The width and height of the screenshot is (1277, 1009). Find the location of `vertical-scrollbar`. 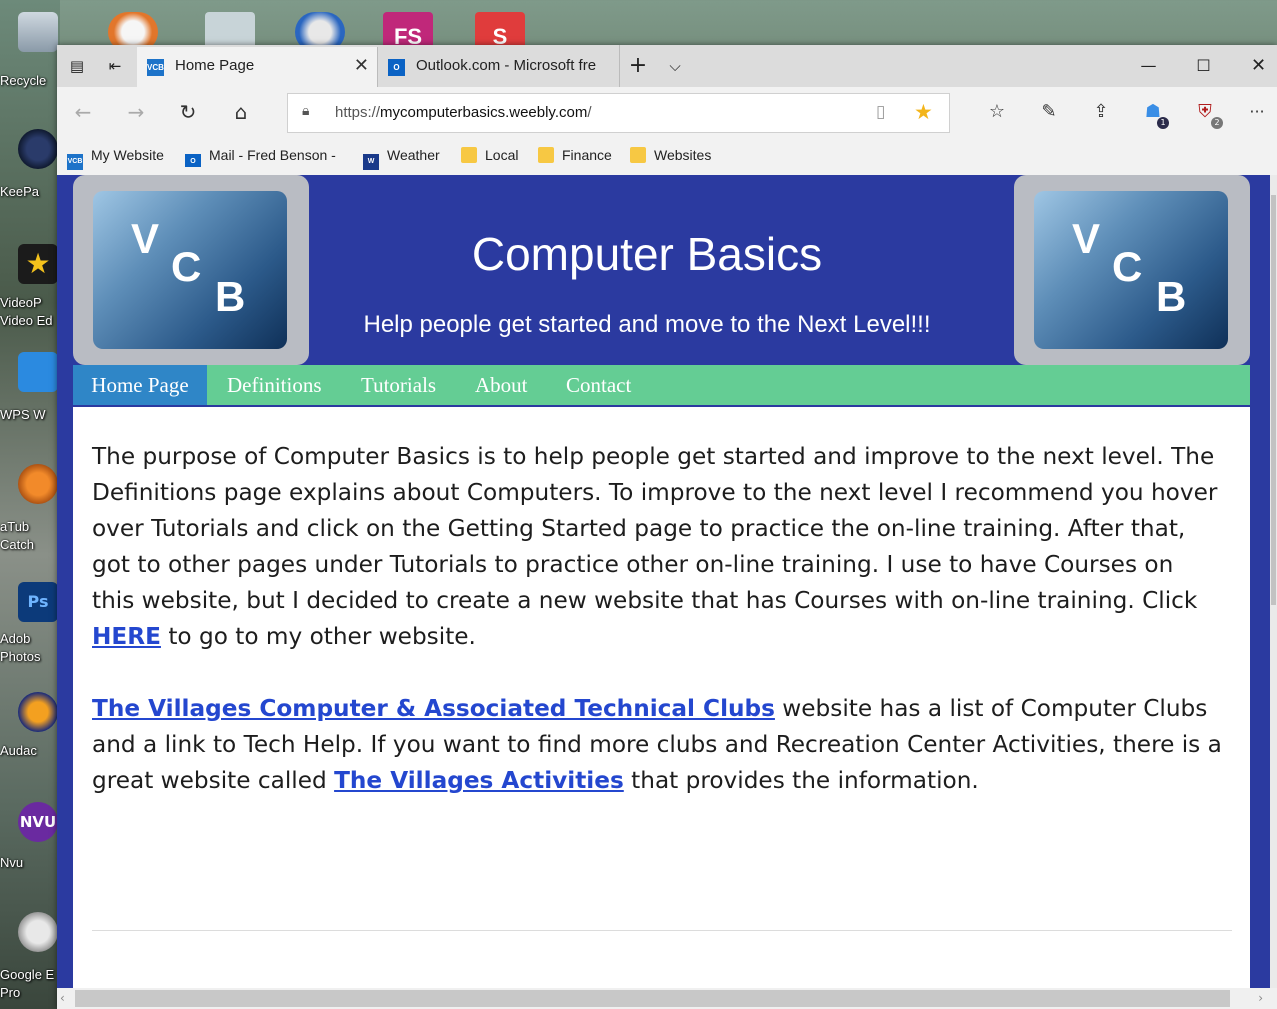

vertical-scrollbar is located at coordinates (1273, 581).